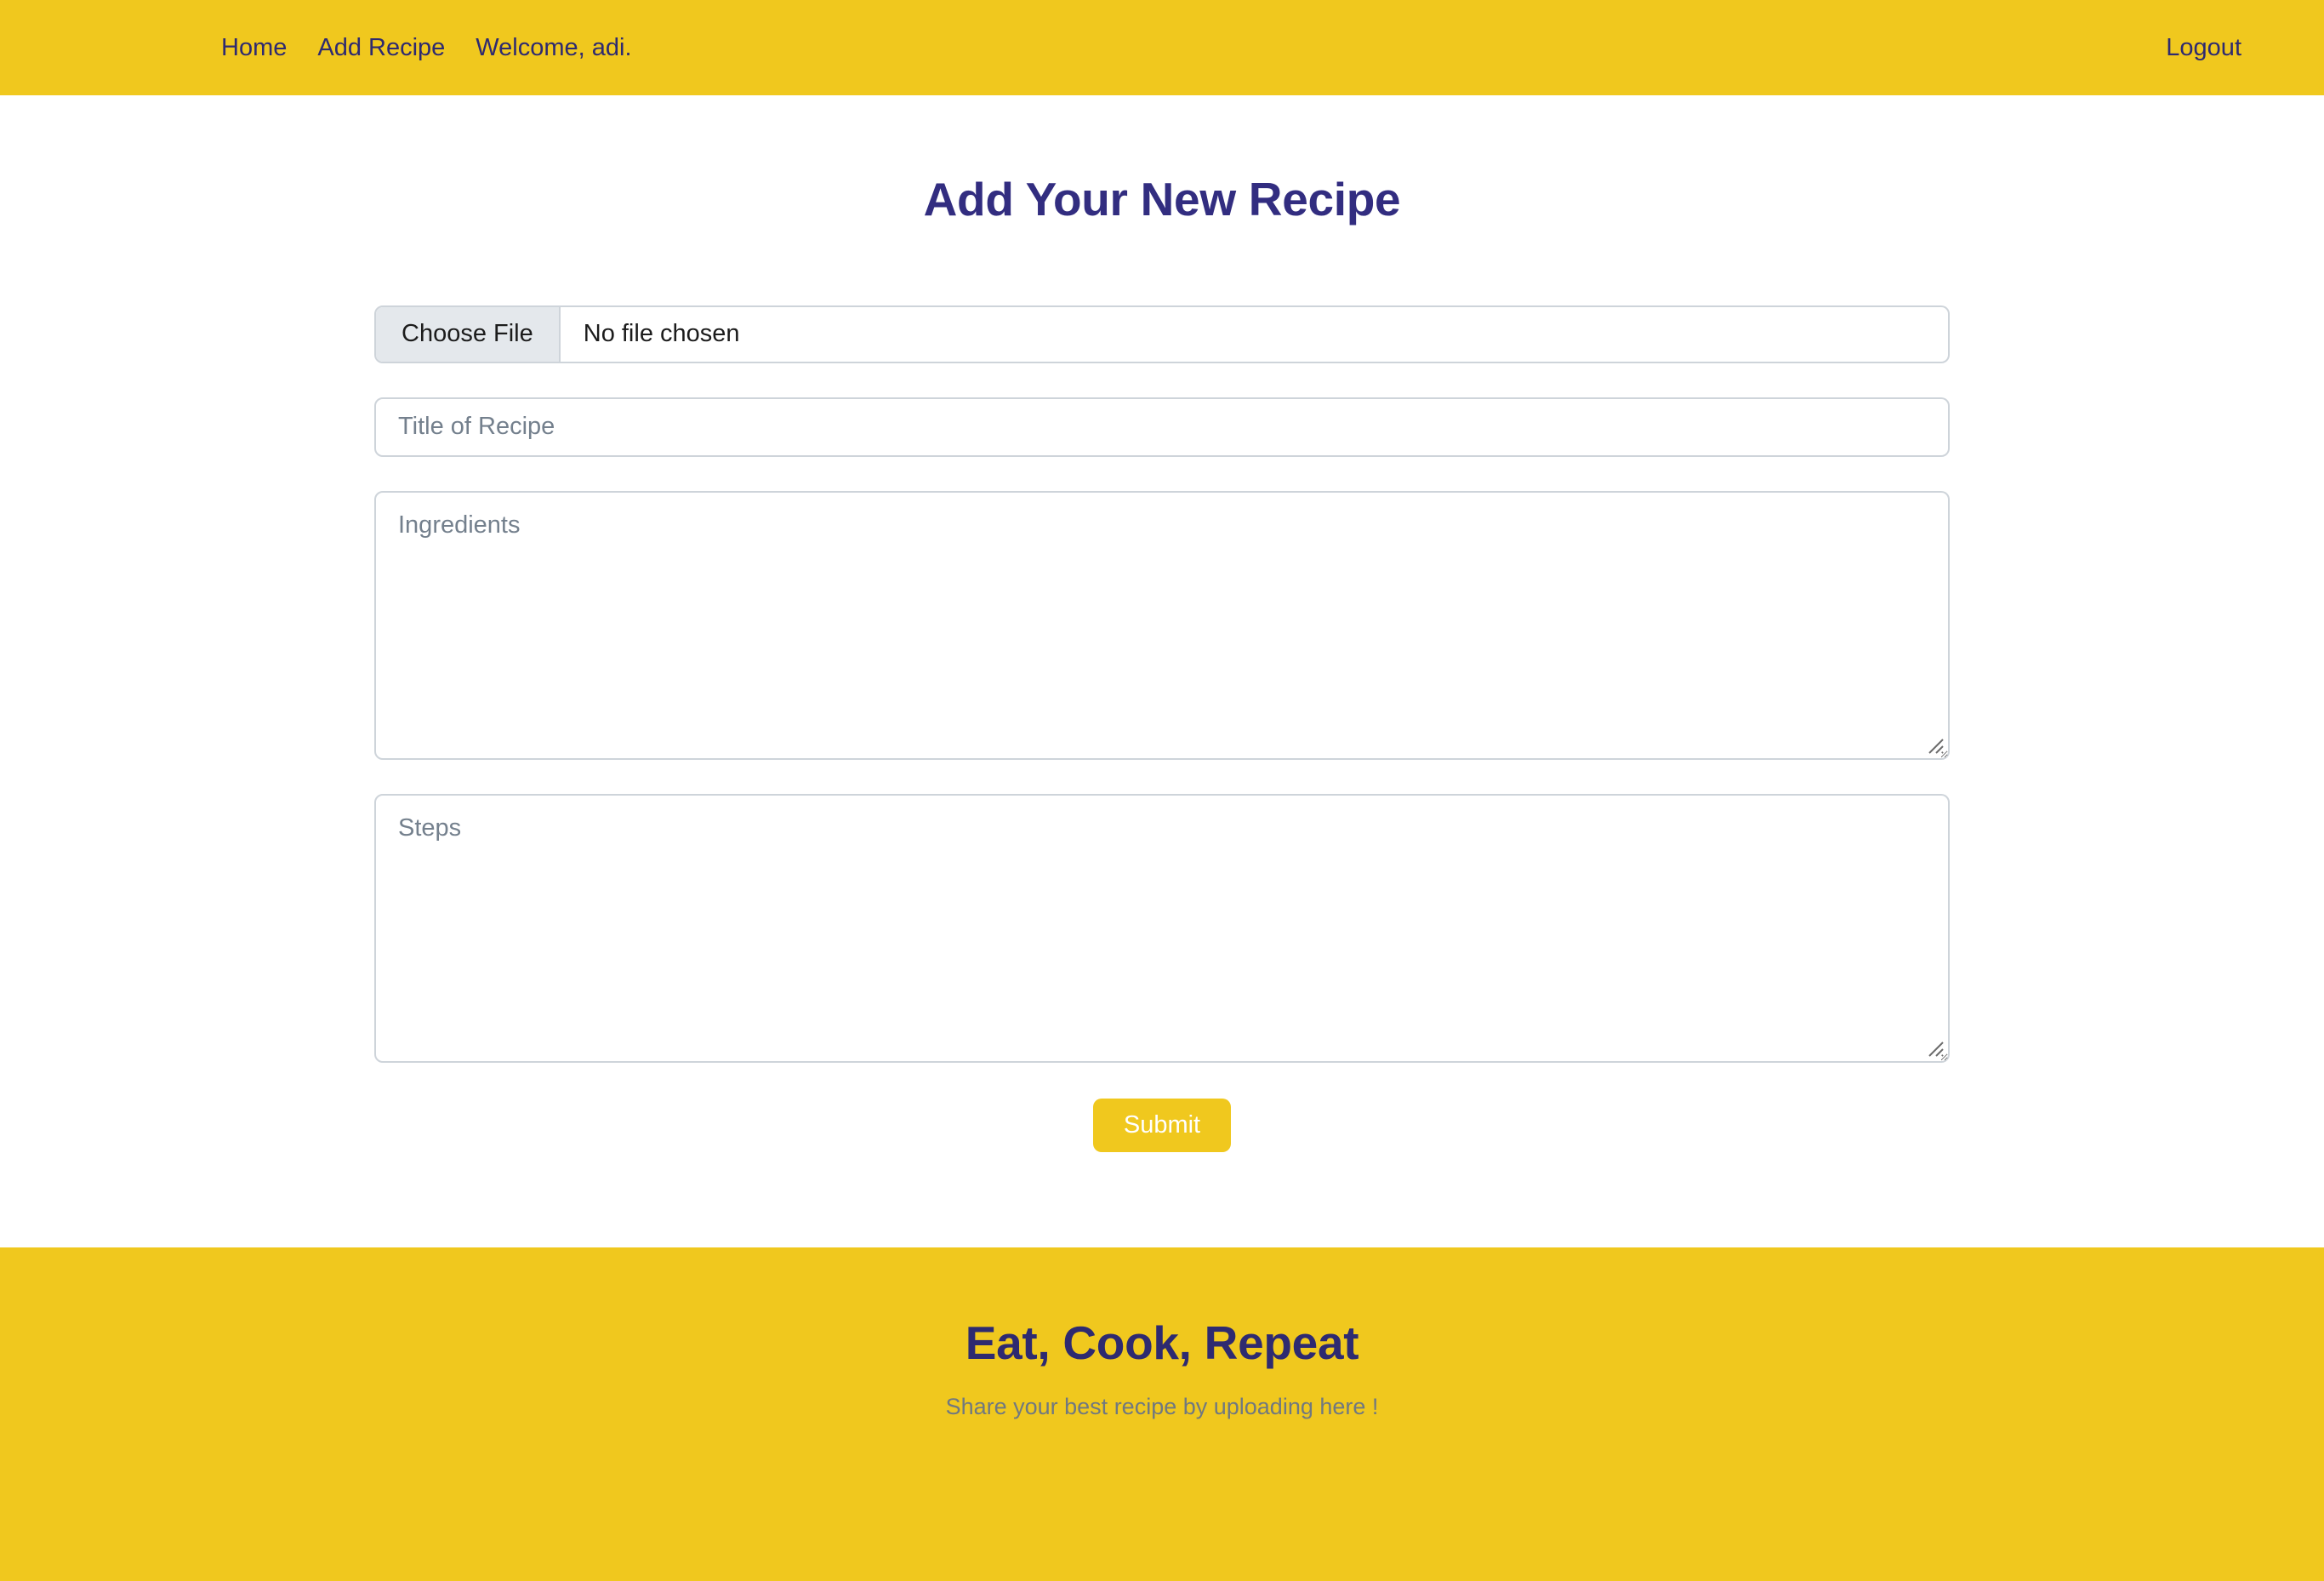 The image size is (2324, 1581). I want to click on submit-button: Submit, so click(1162, 1125).